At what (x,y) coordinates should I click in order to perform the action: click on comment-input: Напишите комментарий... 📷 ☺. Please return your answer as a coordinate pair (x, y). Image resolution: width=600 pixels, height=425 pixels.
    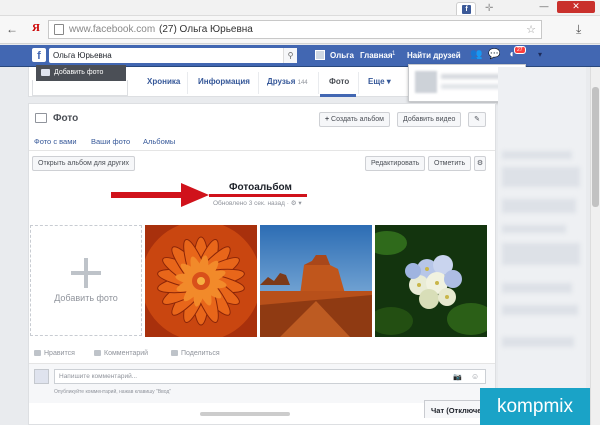
    Looking at the image, I should click on (270, 376).